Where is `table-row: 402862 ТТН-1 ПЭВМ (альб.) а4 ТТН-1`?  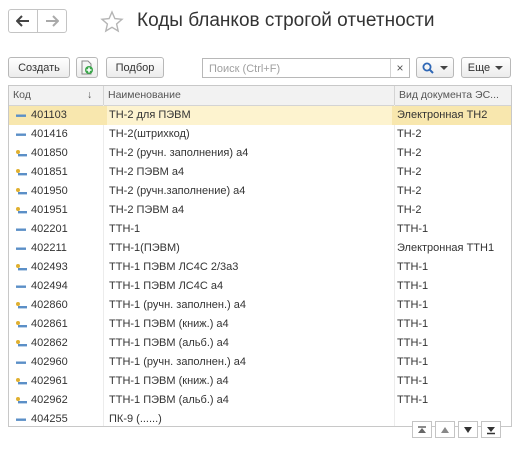 table-row: 402862 ТТН-1 ПЭВМ (альб.) а4 ТТН-1 is located at coordinates (260, 343).